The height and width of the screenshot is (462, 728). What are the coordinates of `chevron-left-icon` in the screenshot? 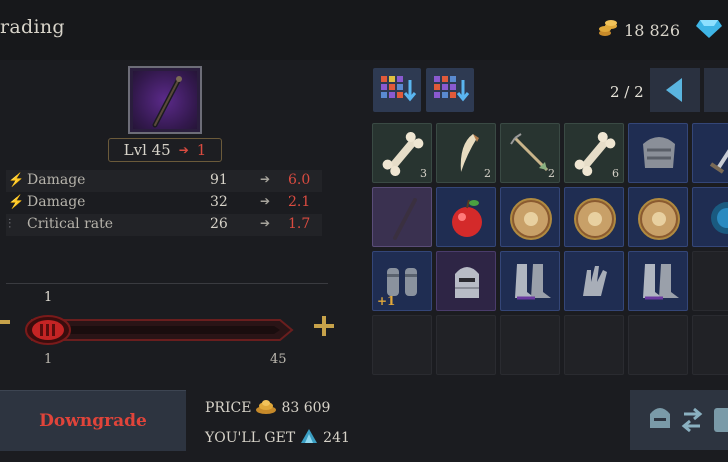 It's located at (674, 90).